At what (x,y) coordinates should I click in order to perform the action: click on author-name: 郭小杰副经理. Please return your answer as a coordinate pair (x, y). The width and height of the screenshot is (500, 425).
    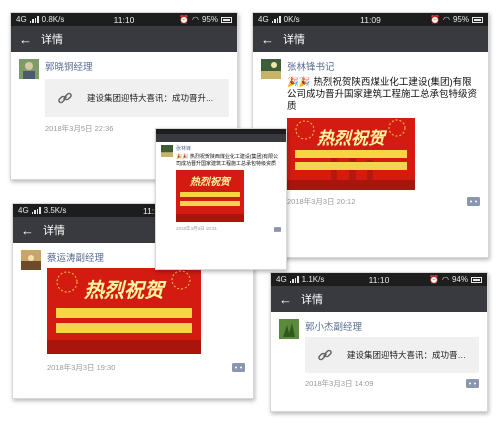
    Looking at the image, I should click on (392, 326).